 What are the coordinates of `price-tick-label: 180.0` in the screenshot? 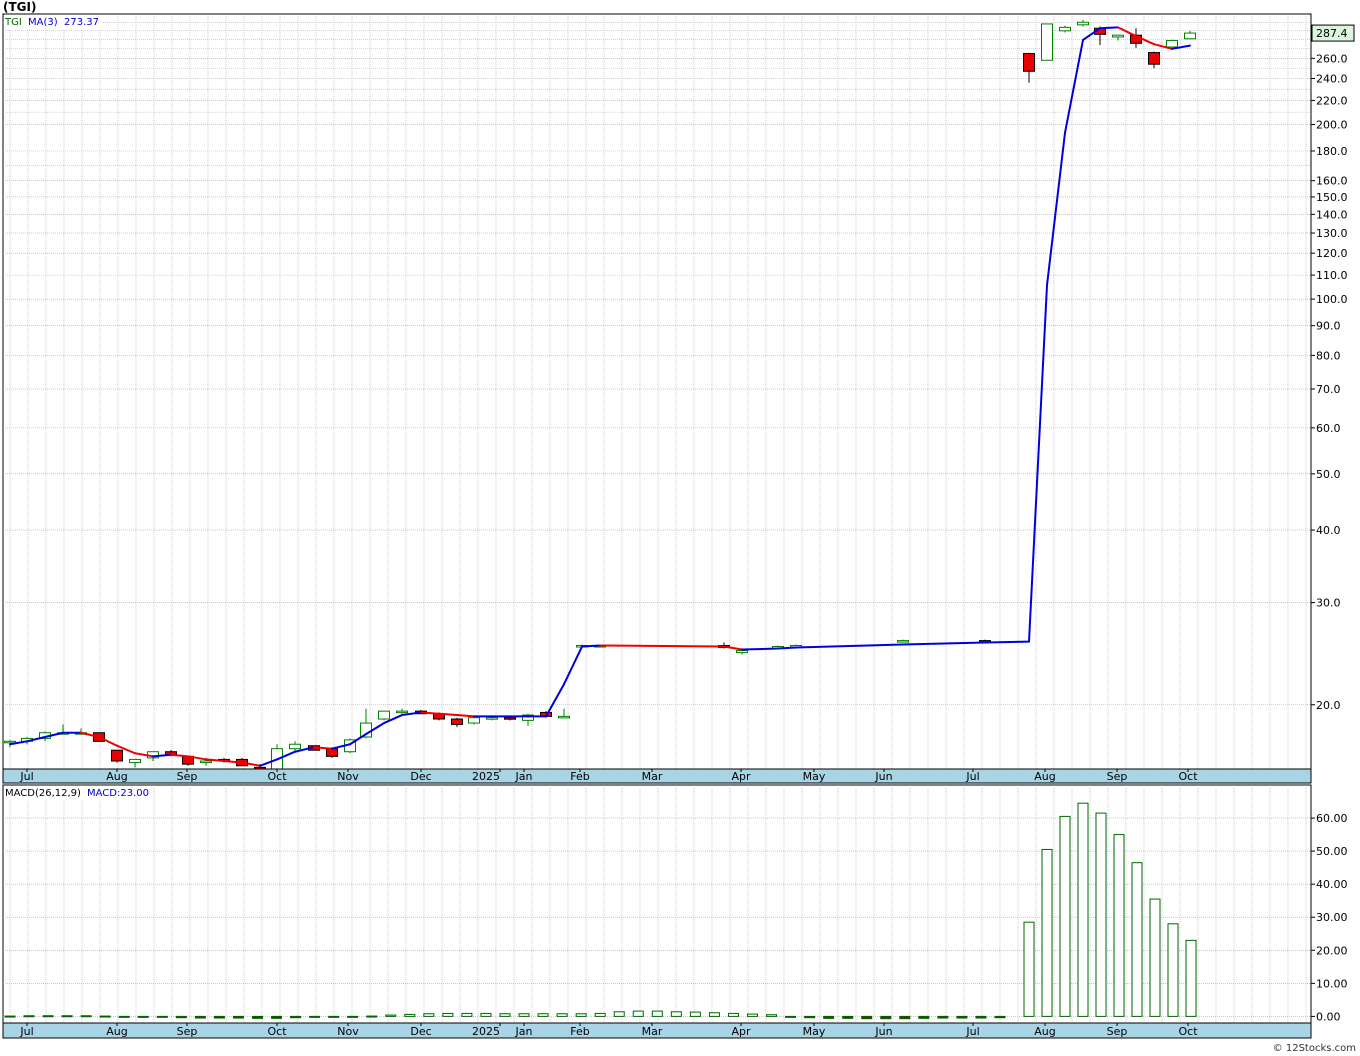 It's located at (1332, 151).